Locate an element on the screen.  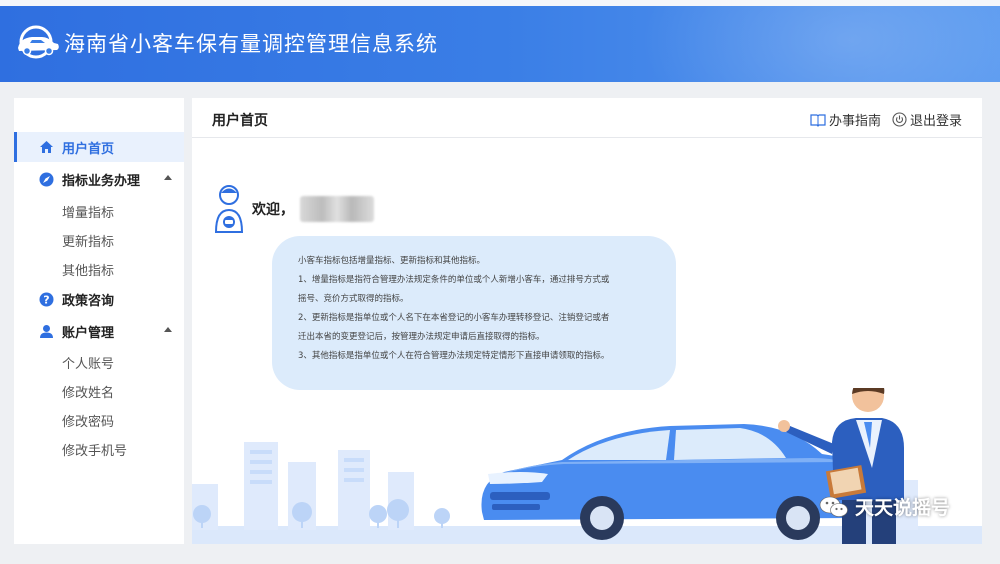
sidebar-item-label: 用户首页 is located at coordinates (88, 149).